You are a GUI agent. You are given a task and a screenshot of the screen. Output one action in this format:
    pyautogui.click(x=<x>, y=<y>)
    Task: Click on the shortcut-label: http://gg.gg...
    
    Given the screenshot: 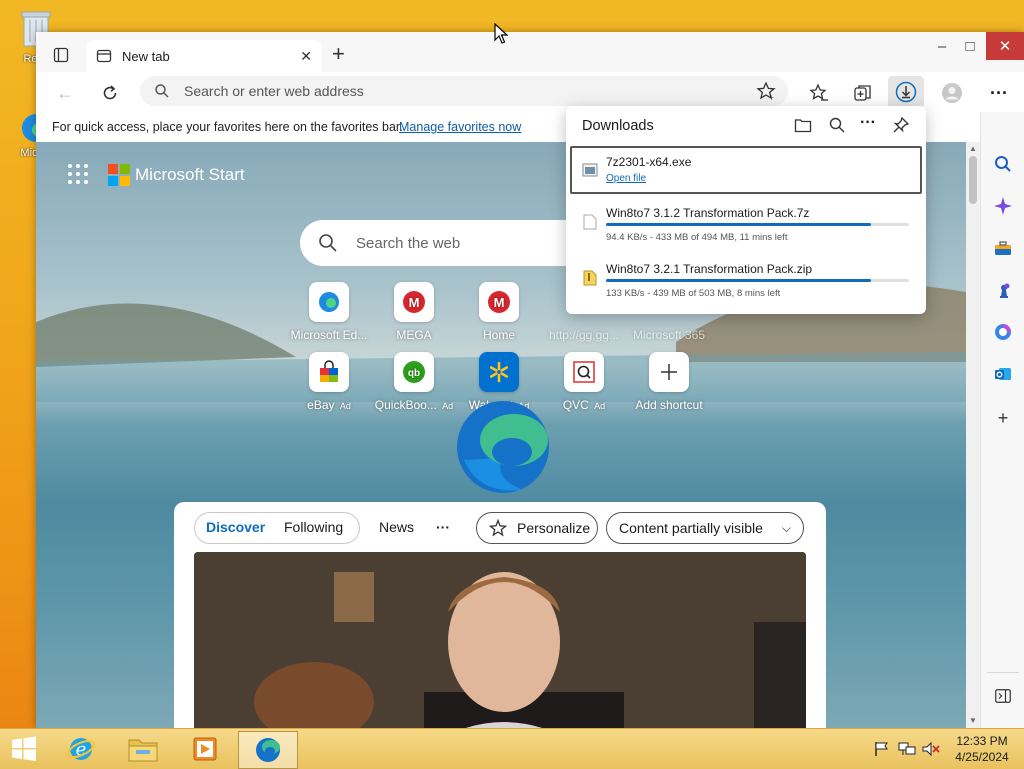 What is the action you would take?
    pyautogui.click(x=584, y=335)
    